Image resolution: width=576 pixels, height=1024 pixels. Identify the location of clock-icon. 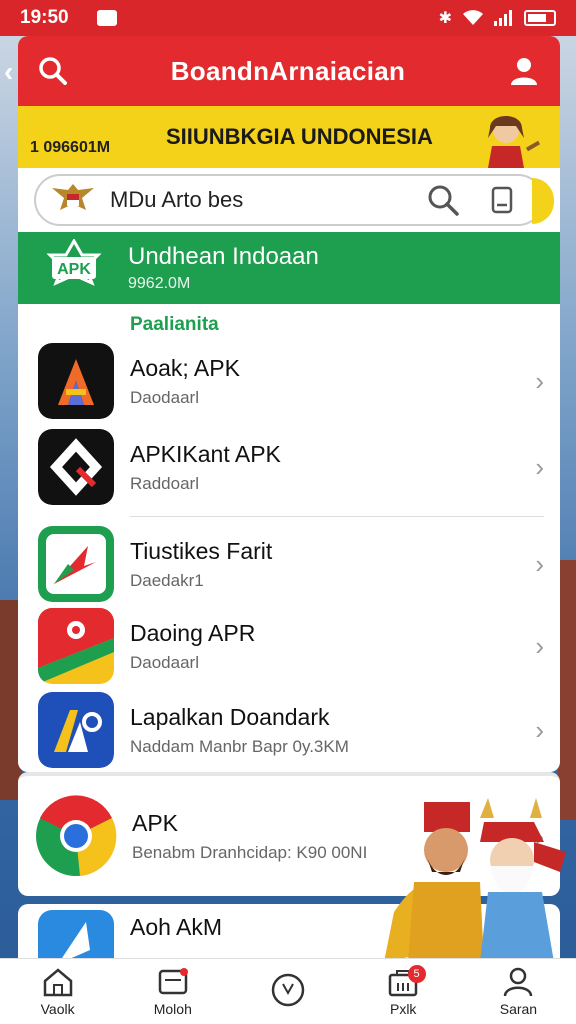
(288, 989).